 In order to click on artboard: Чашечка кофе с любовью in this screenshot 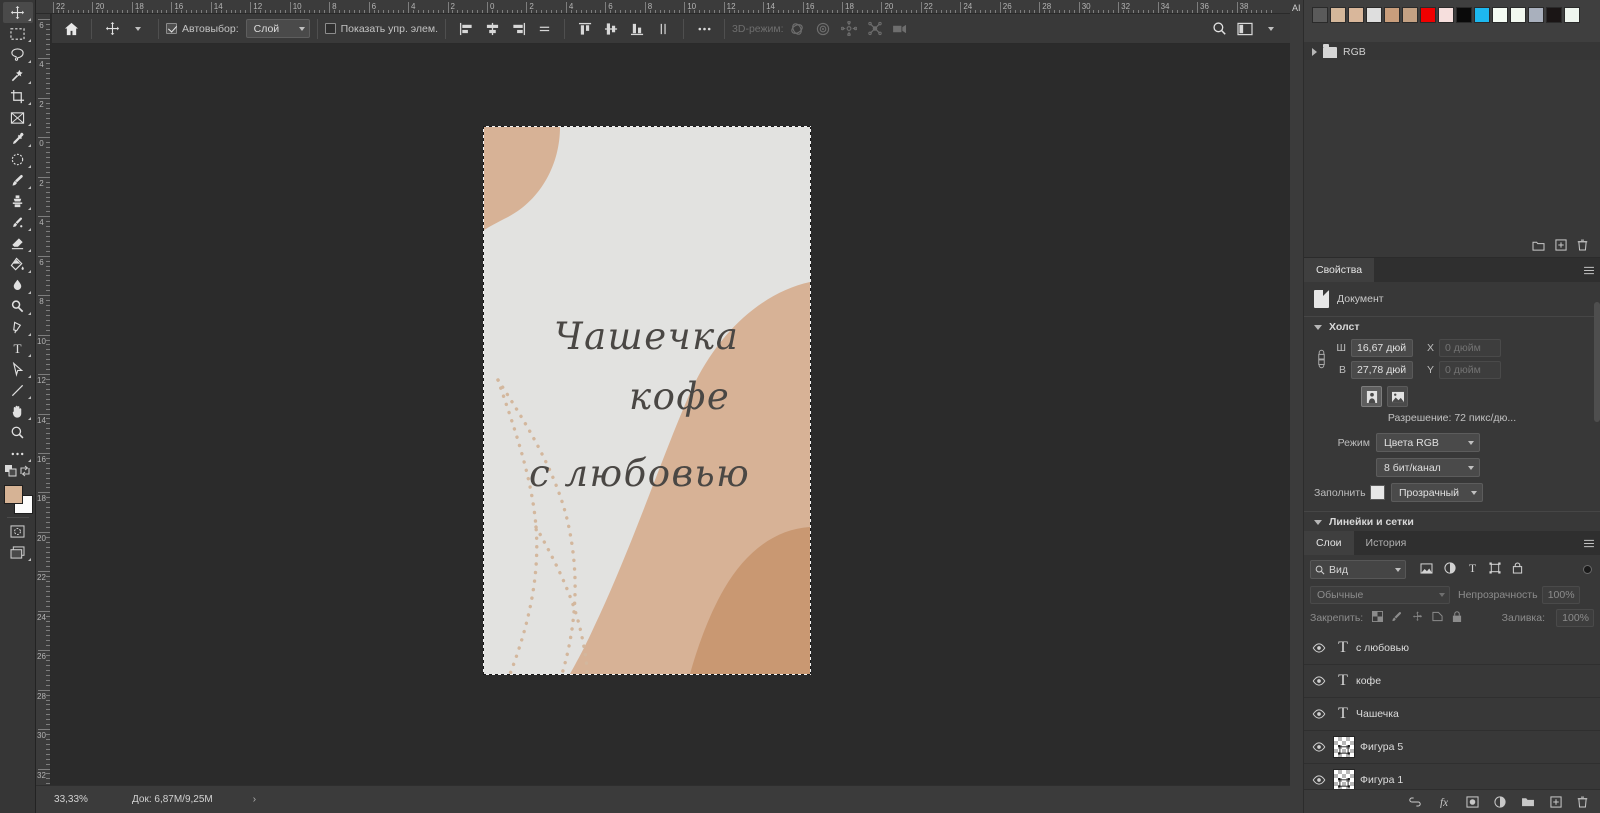, I will do `click(647, 400)`.